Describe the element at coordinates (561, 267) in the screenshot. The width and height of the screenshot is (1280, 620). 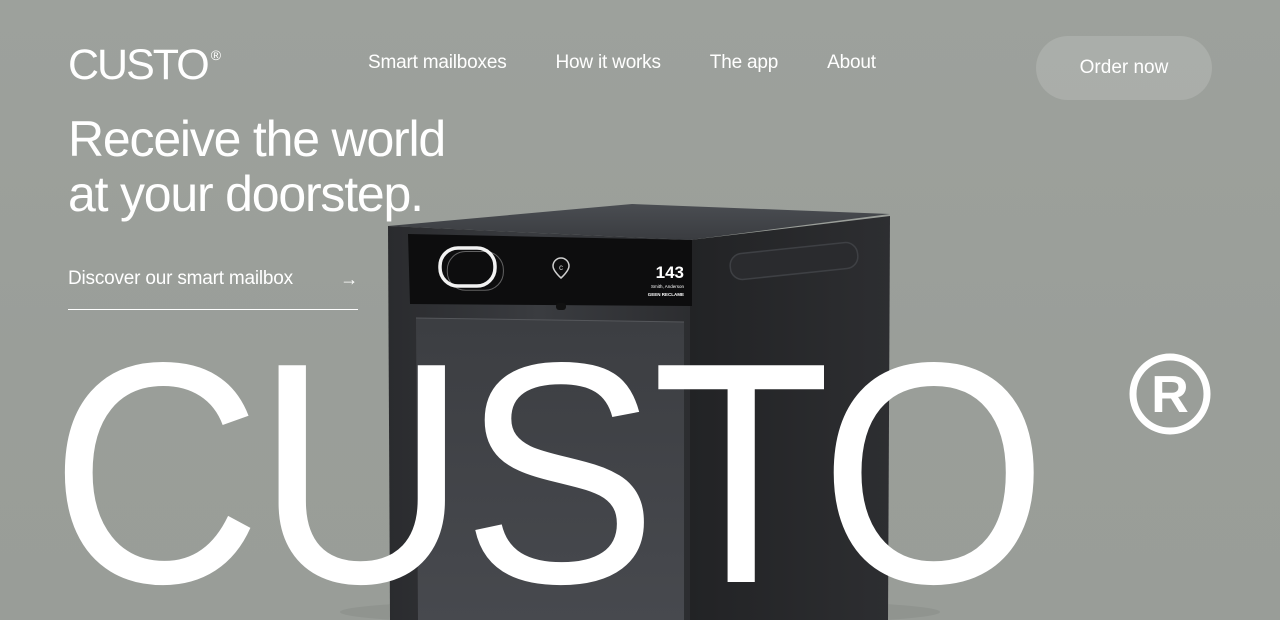
I see `svg-text: c` at that location.